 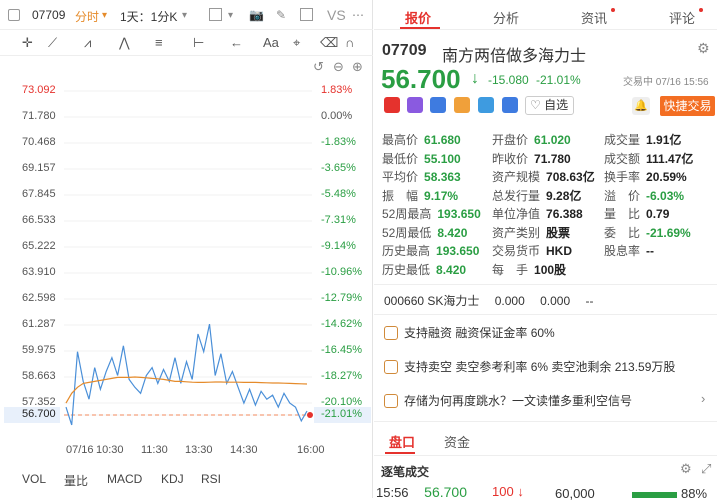 What do you see at coordinates (311, 450) in the screenshot?
I see `x-tick: 16:00` at bounding box center [311, 450].